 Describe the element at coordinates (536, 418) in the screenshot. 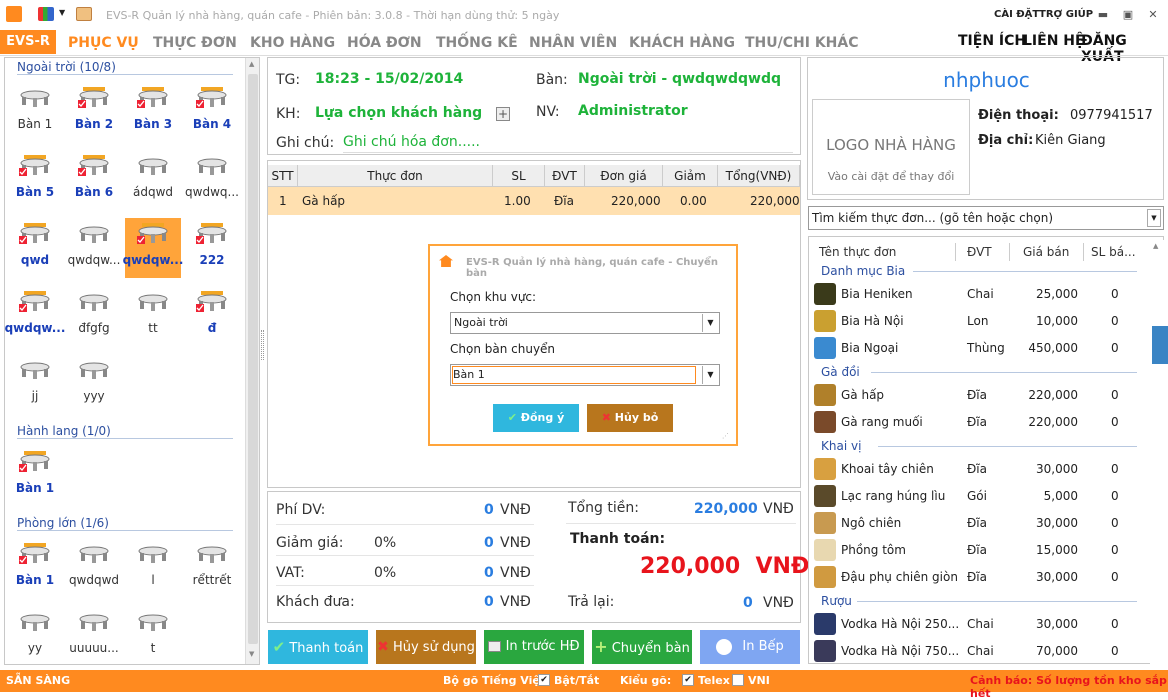

I see `confirm-button: ✔ Đồng ý` at that location.